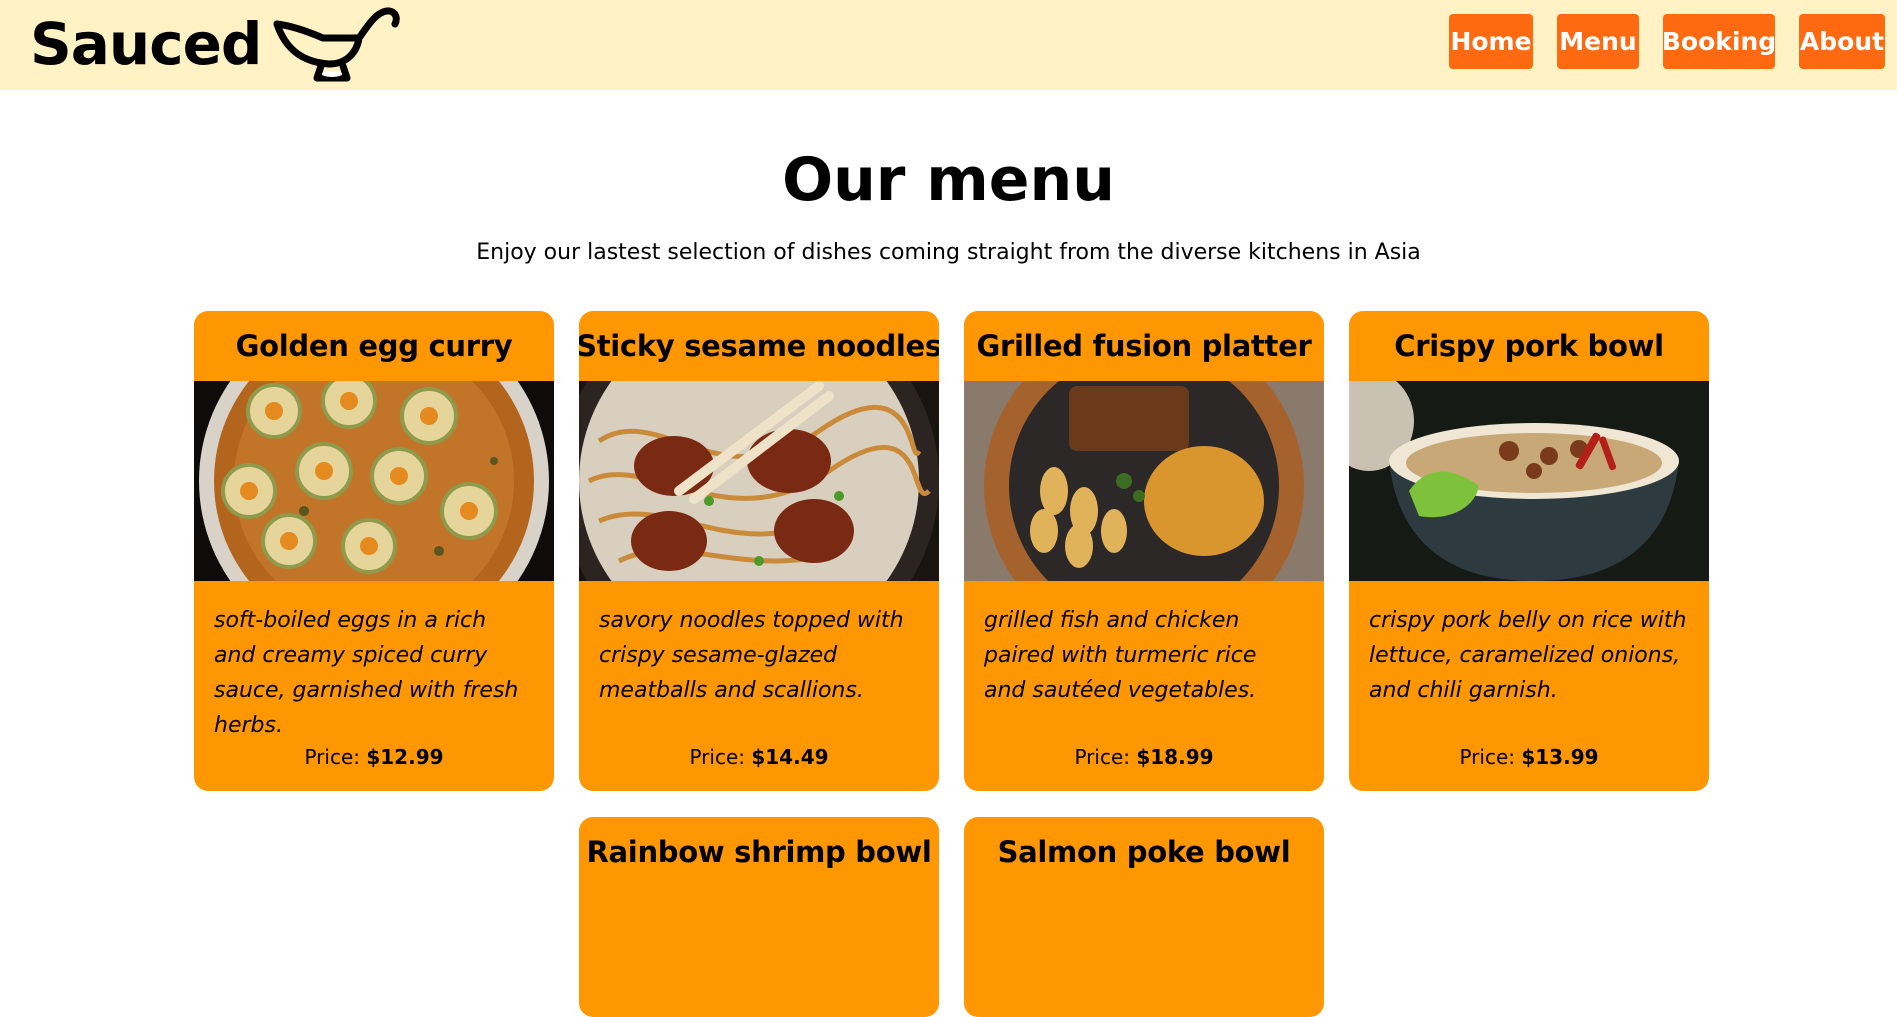  I want to click on menu-card: Rainbow shrimp bowl, so click(759, 917).